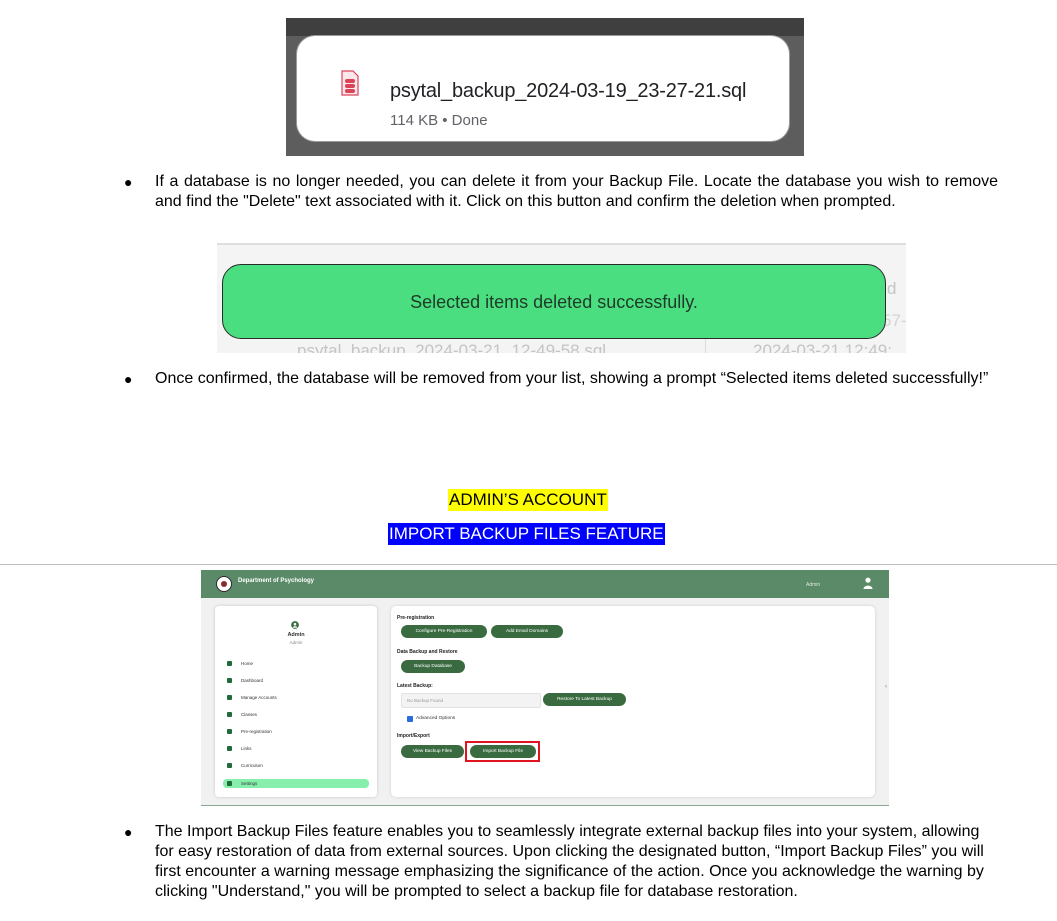 The image size is (1057, 921). I want to click on bg-backup-row-name: psytal_backup_2024-03-21_12-49-58.sql, so click(452, 347).